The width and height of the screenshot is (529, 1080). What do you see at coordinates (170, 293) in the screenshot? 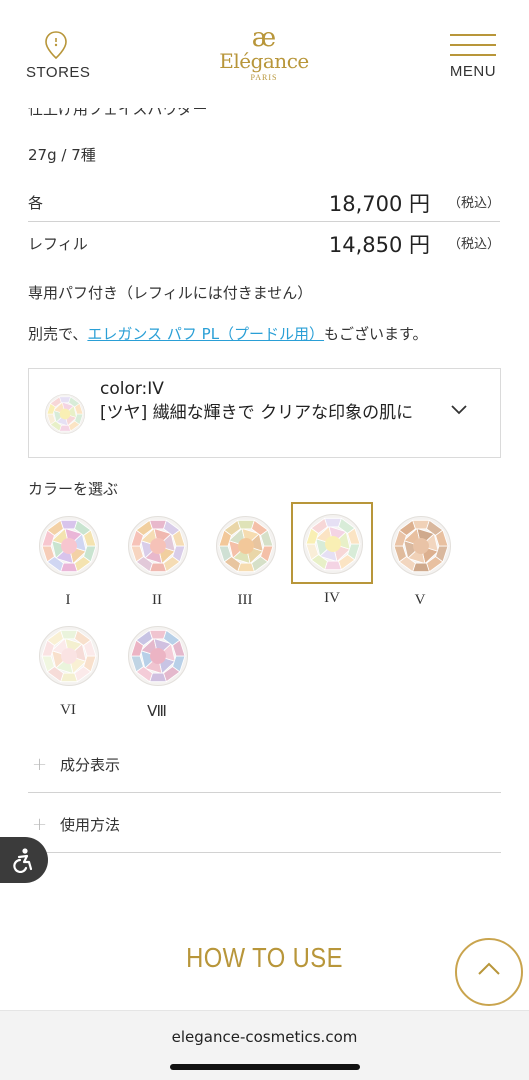
I see `puff-note: 専用パフ付き（レフィルには付きません）` at bounding box center [170, 293].